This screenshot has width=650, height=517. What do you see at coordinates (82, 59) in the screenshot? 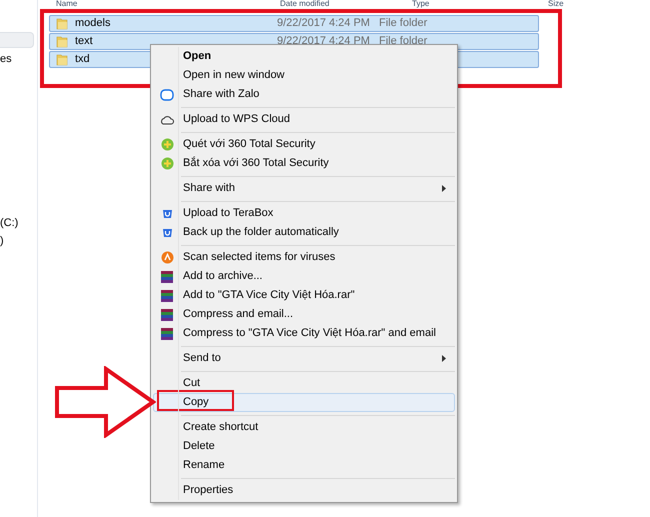
I see `file-name: txd` at bounding box center [82, 59].